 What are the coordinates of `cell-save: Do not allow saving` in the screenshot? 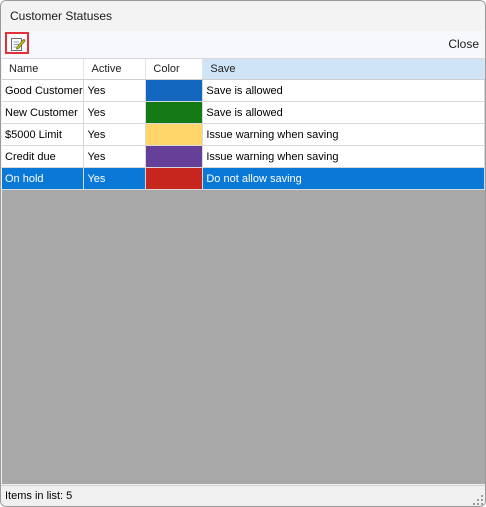 It's located at (343, 178).